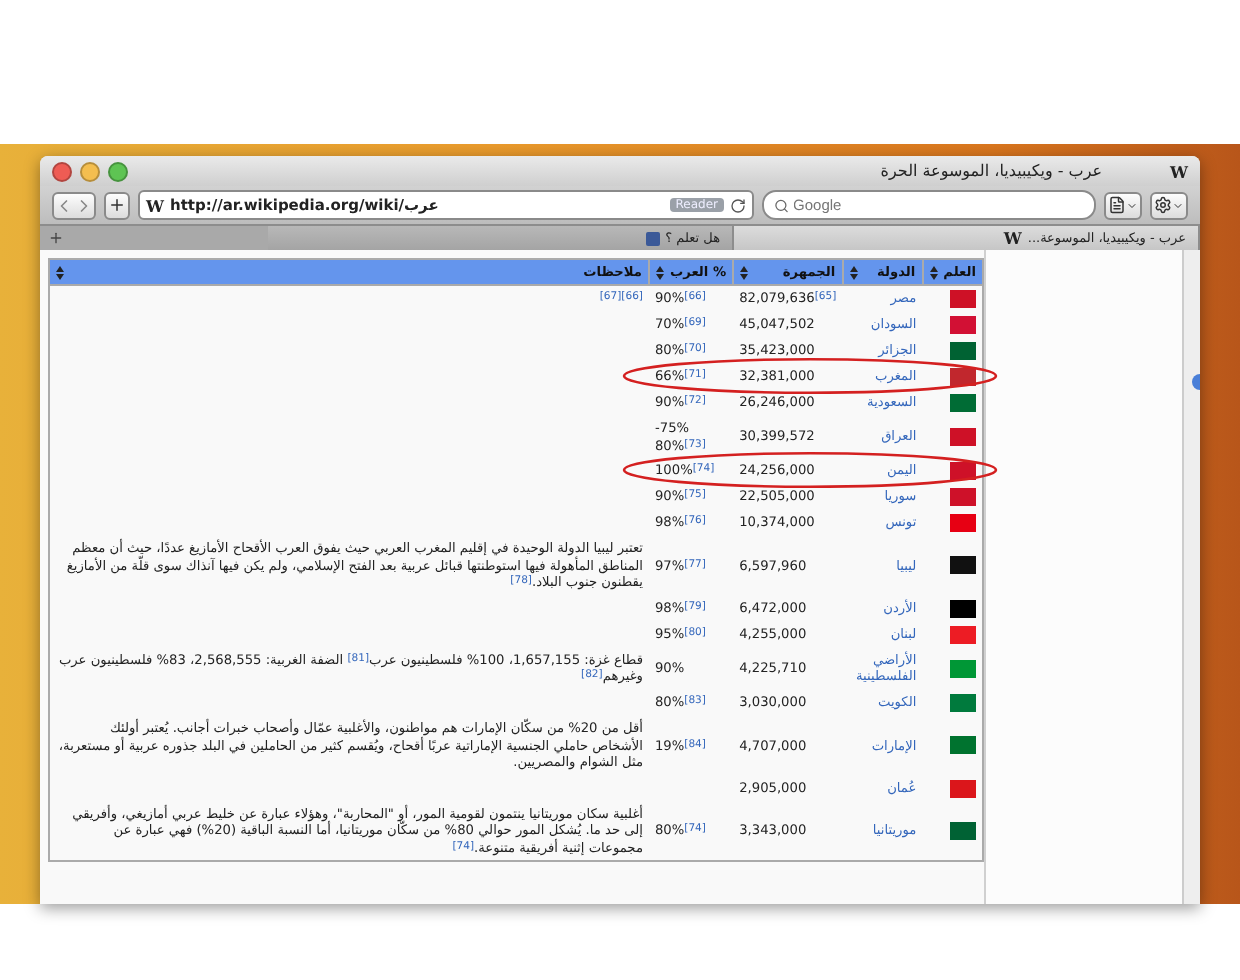 The image size is (1240, 980). Describe the element at coordinates (652, 238) in the screenshot. I see `square-icon` at that location.